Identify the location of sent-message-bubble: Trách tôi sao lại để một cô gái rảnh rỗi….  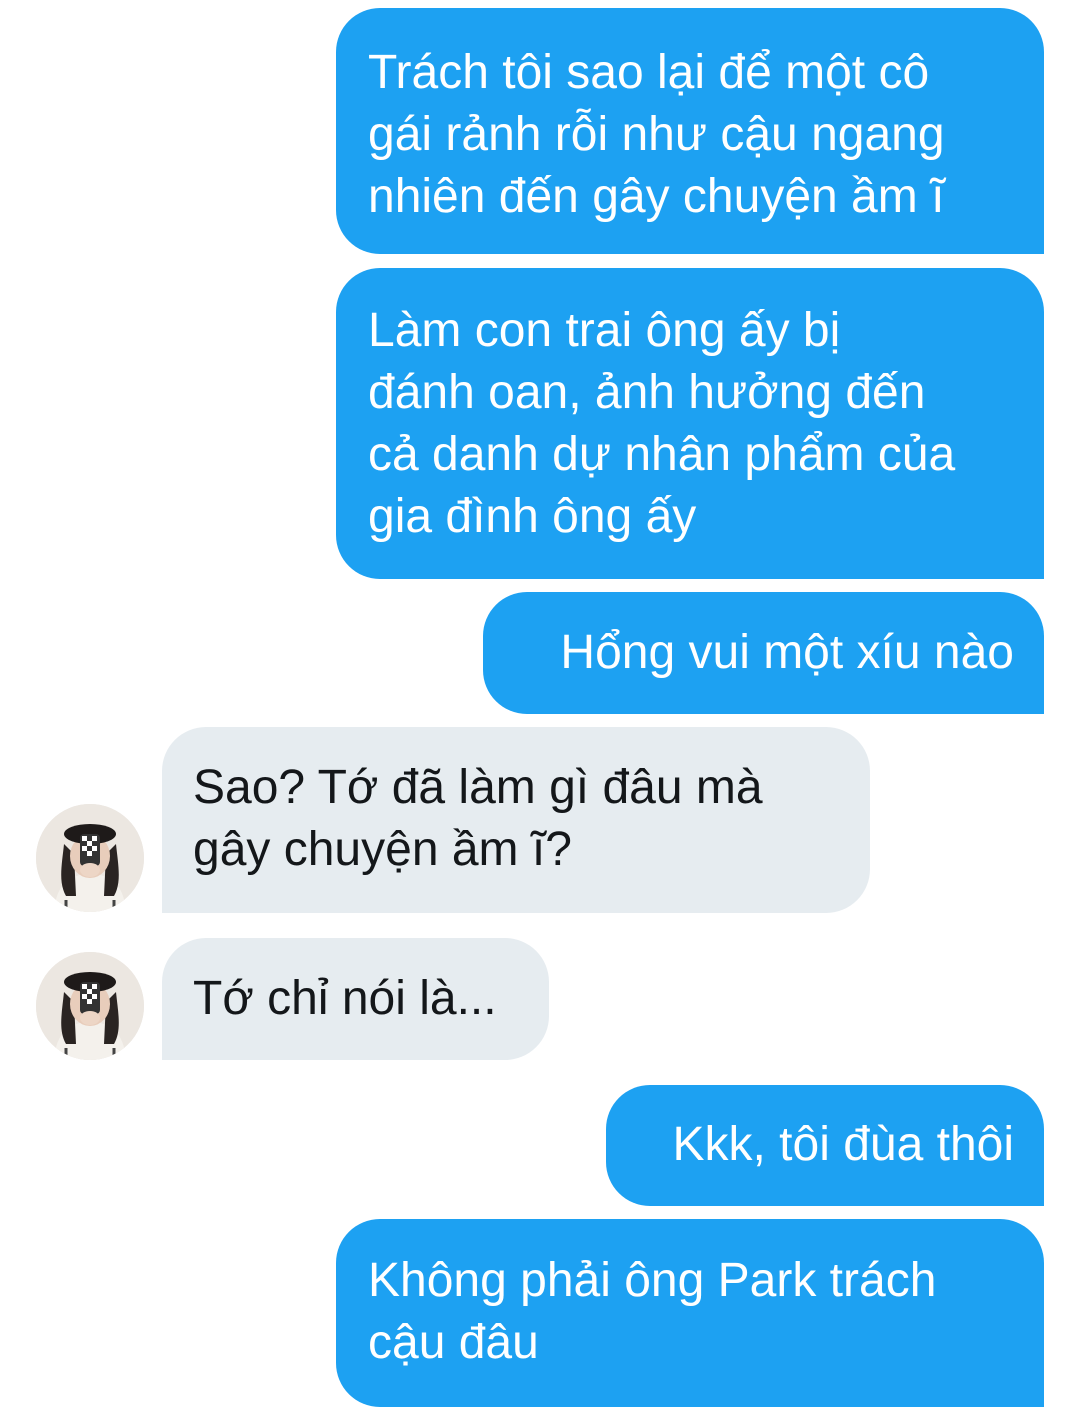
(690, 131).